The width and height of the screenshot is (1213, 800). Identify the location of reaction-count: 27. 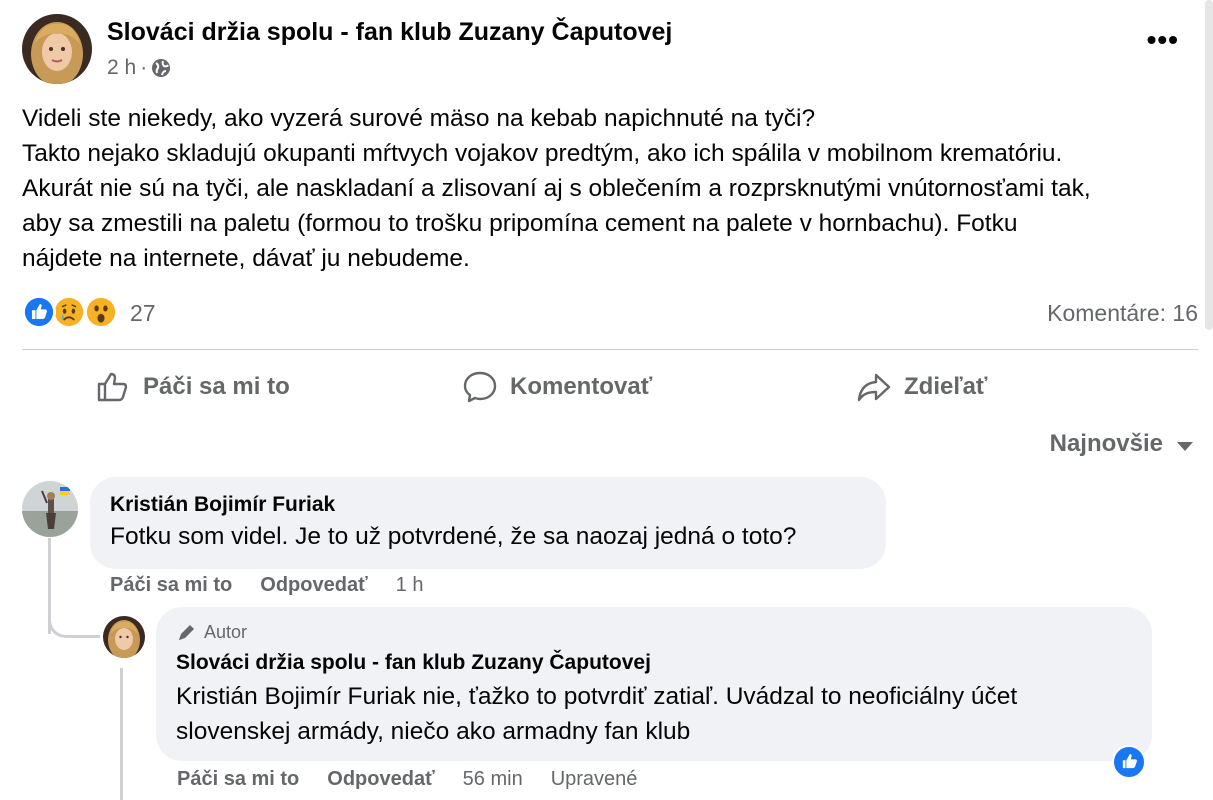
(143, 313).